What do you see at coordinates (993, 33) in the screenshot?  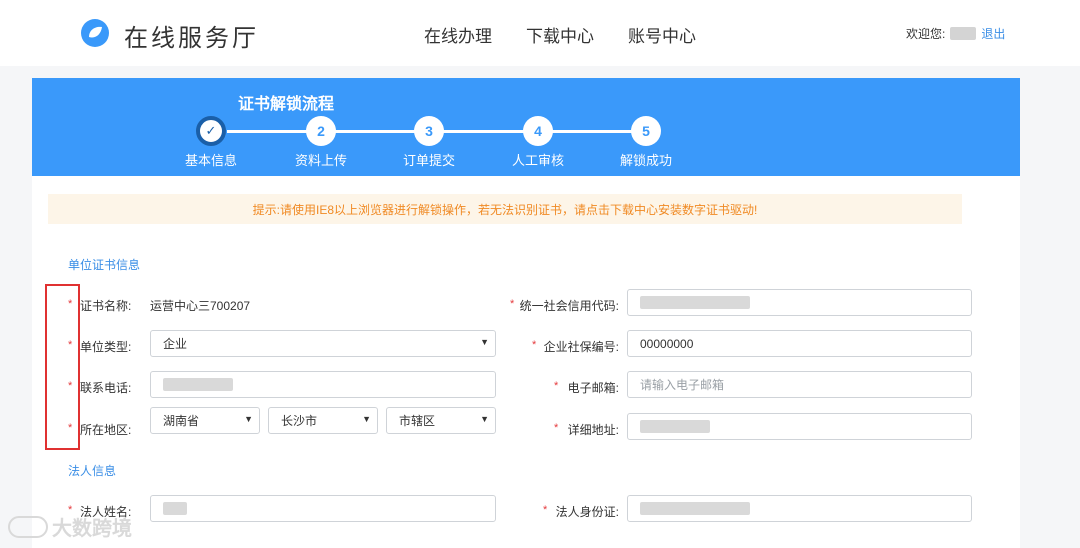 I see `logout-link: 退出` at bounding box center [993, 33].